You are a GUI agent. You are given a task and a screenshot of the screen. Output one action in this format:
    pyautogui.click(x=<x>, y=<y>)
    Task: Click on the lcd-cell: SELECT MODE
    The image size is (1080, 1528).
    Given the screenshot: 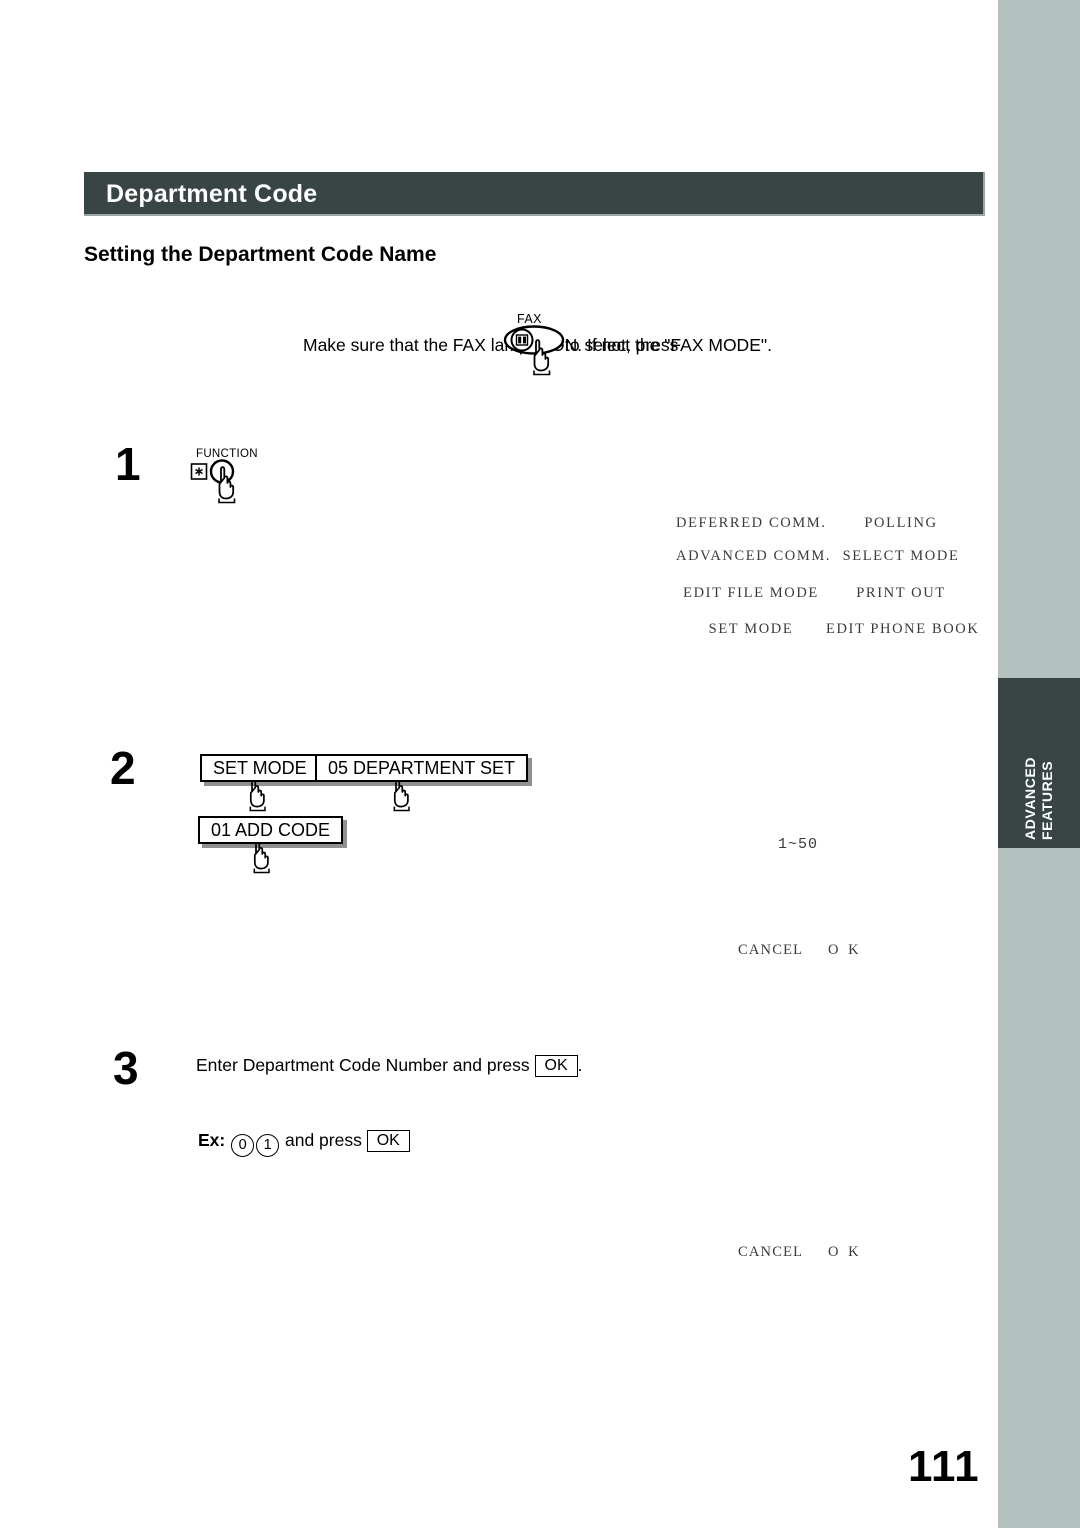 What is the action you would take?
    pyautogui.click(x=901, y=556)
    